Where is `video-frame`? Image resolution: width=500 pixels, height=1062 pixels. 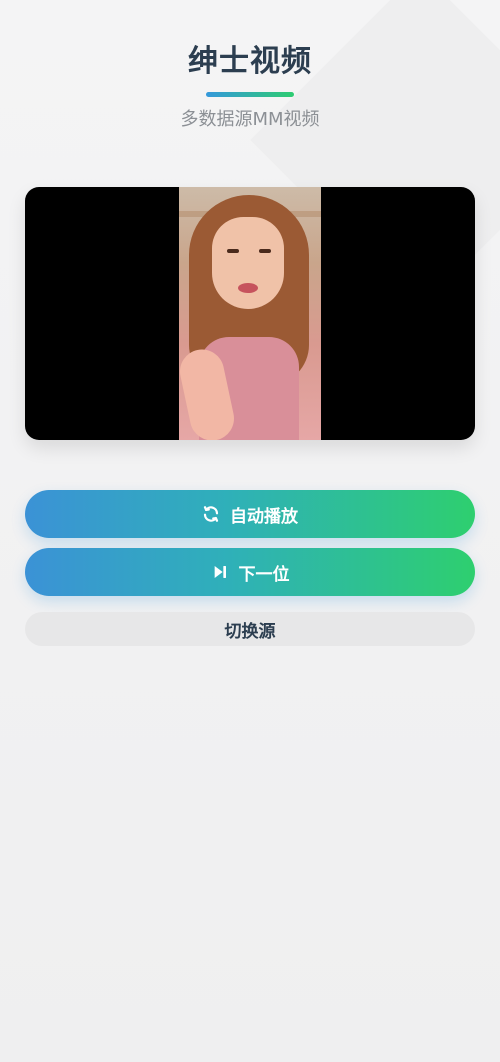
video-frame is located at coordinates (250, 313).